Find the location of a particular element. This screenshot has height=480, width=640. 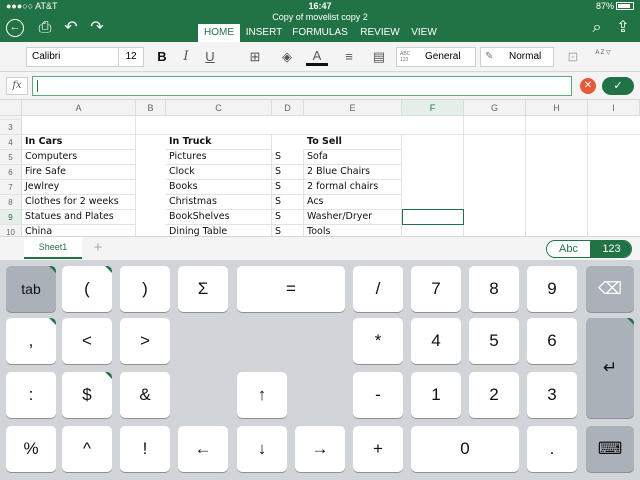

key-ampersand: & is located at coordinates (145, 395).